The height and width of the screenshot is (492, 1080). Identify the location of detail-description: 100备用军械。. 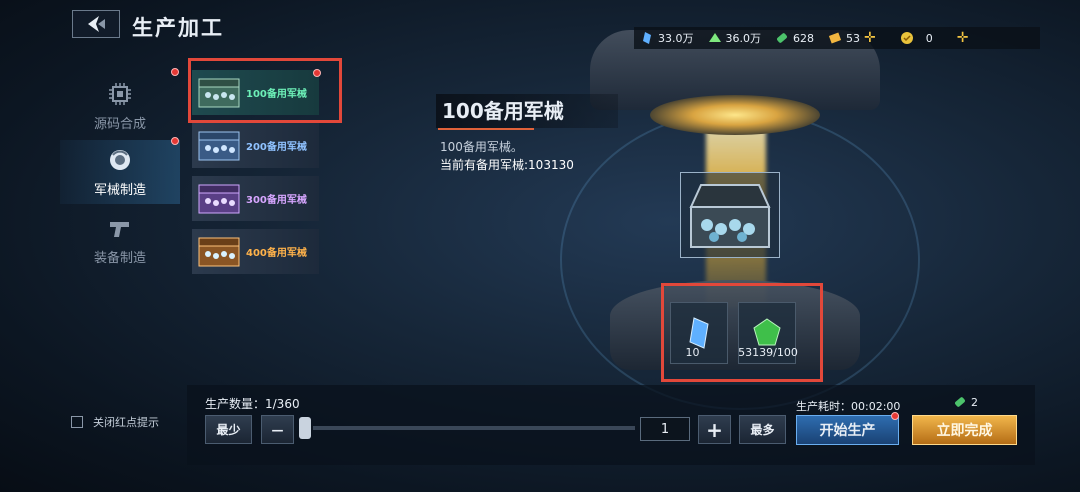
(481, 147).